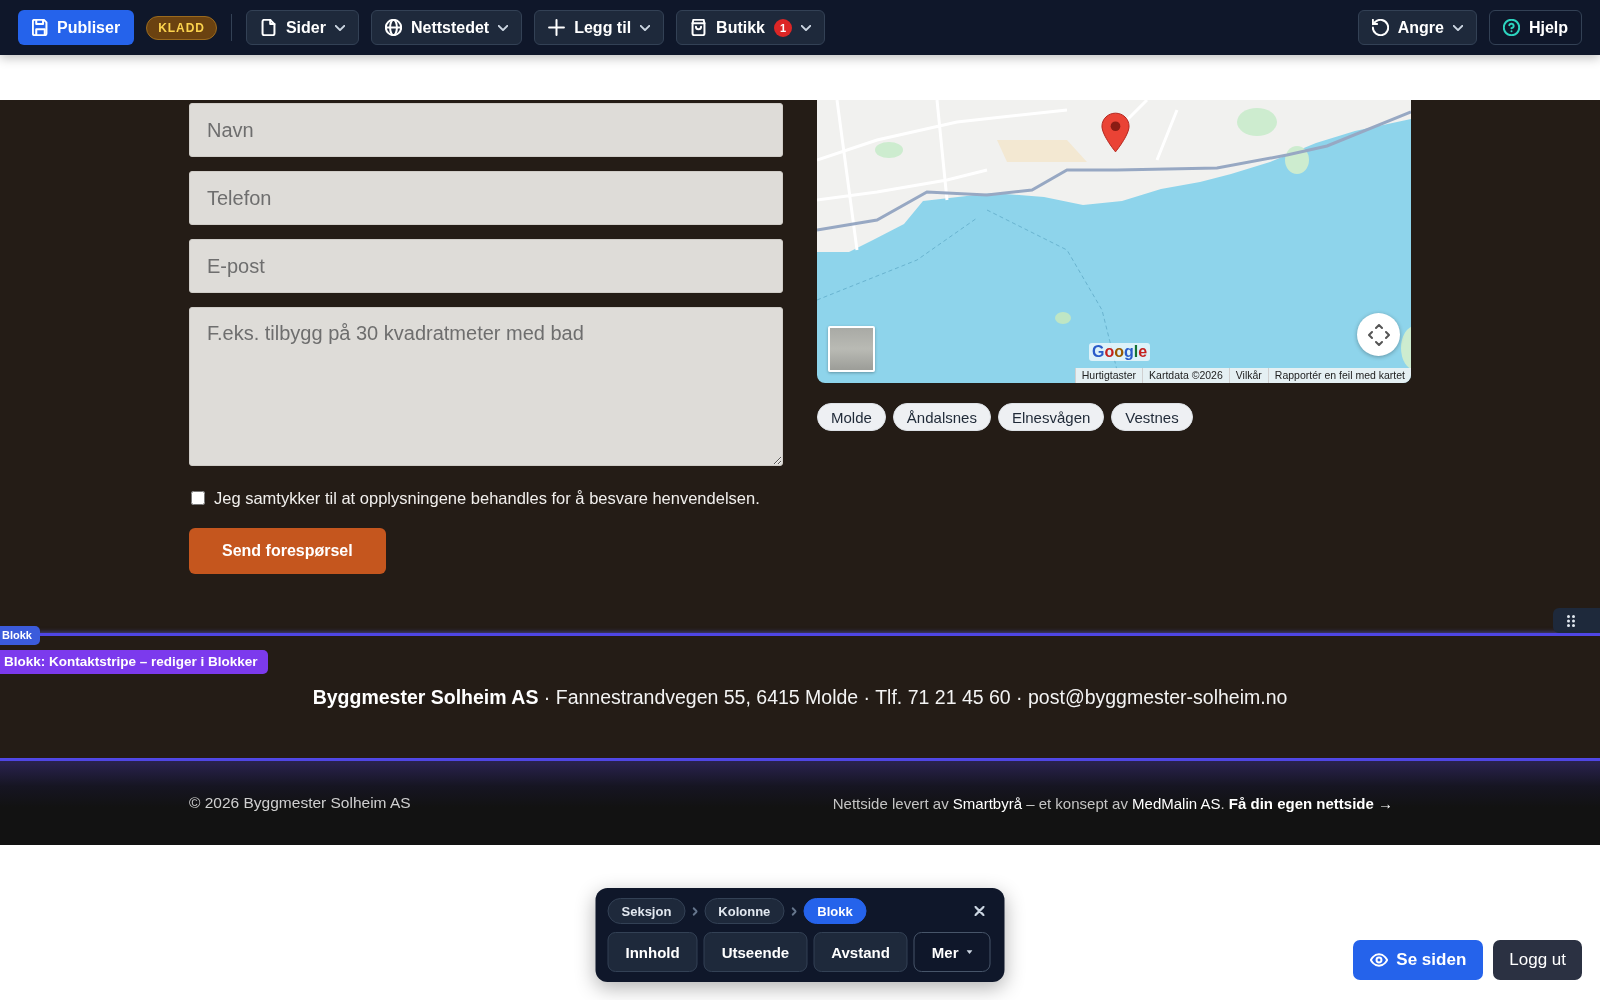 The width and height of the screenshot is (1600, 1000). I want to click on input-field: Telefon, so click(486, 198).